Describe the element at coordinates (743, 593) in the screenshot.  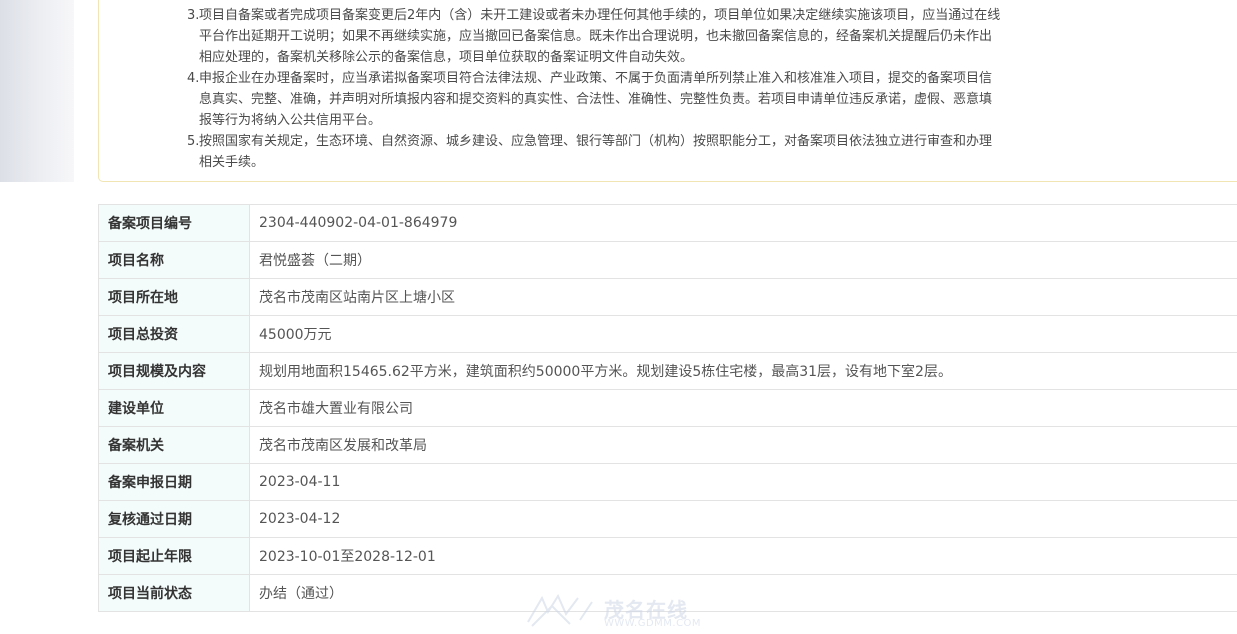
I see `row-value: 办结（通过）` at that location.